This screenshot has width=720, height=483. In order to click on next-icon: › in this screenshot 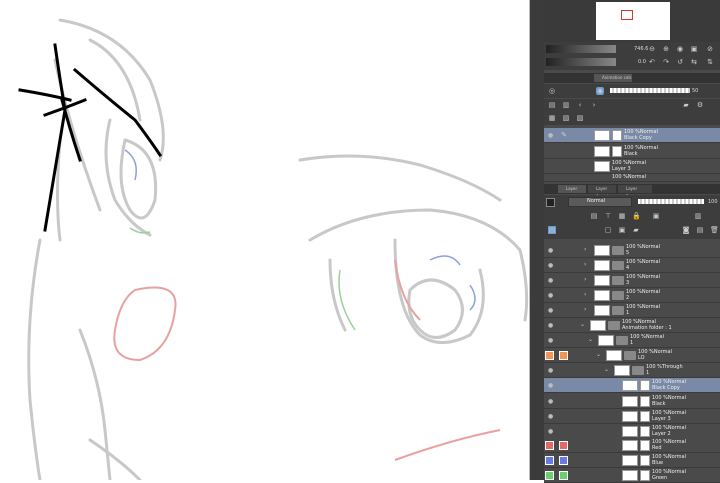, I will do `click(594, 105)`.